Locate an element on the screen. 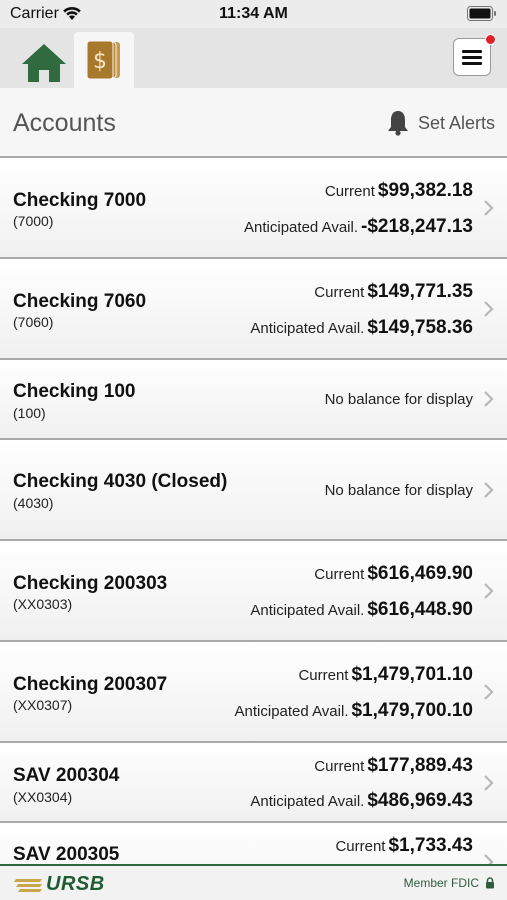  current-balance: Current $149,771.35 is located at coordinates (393, 292).